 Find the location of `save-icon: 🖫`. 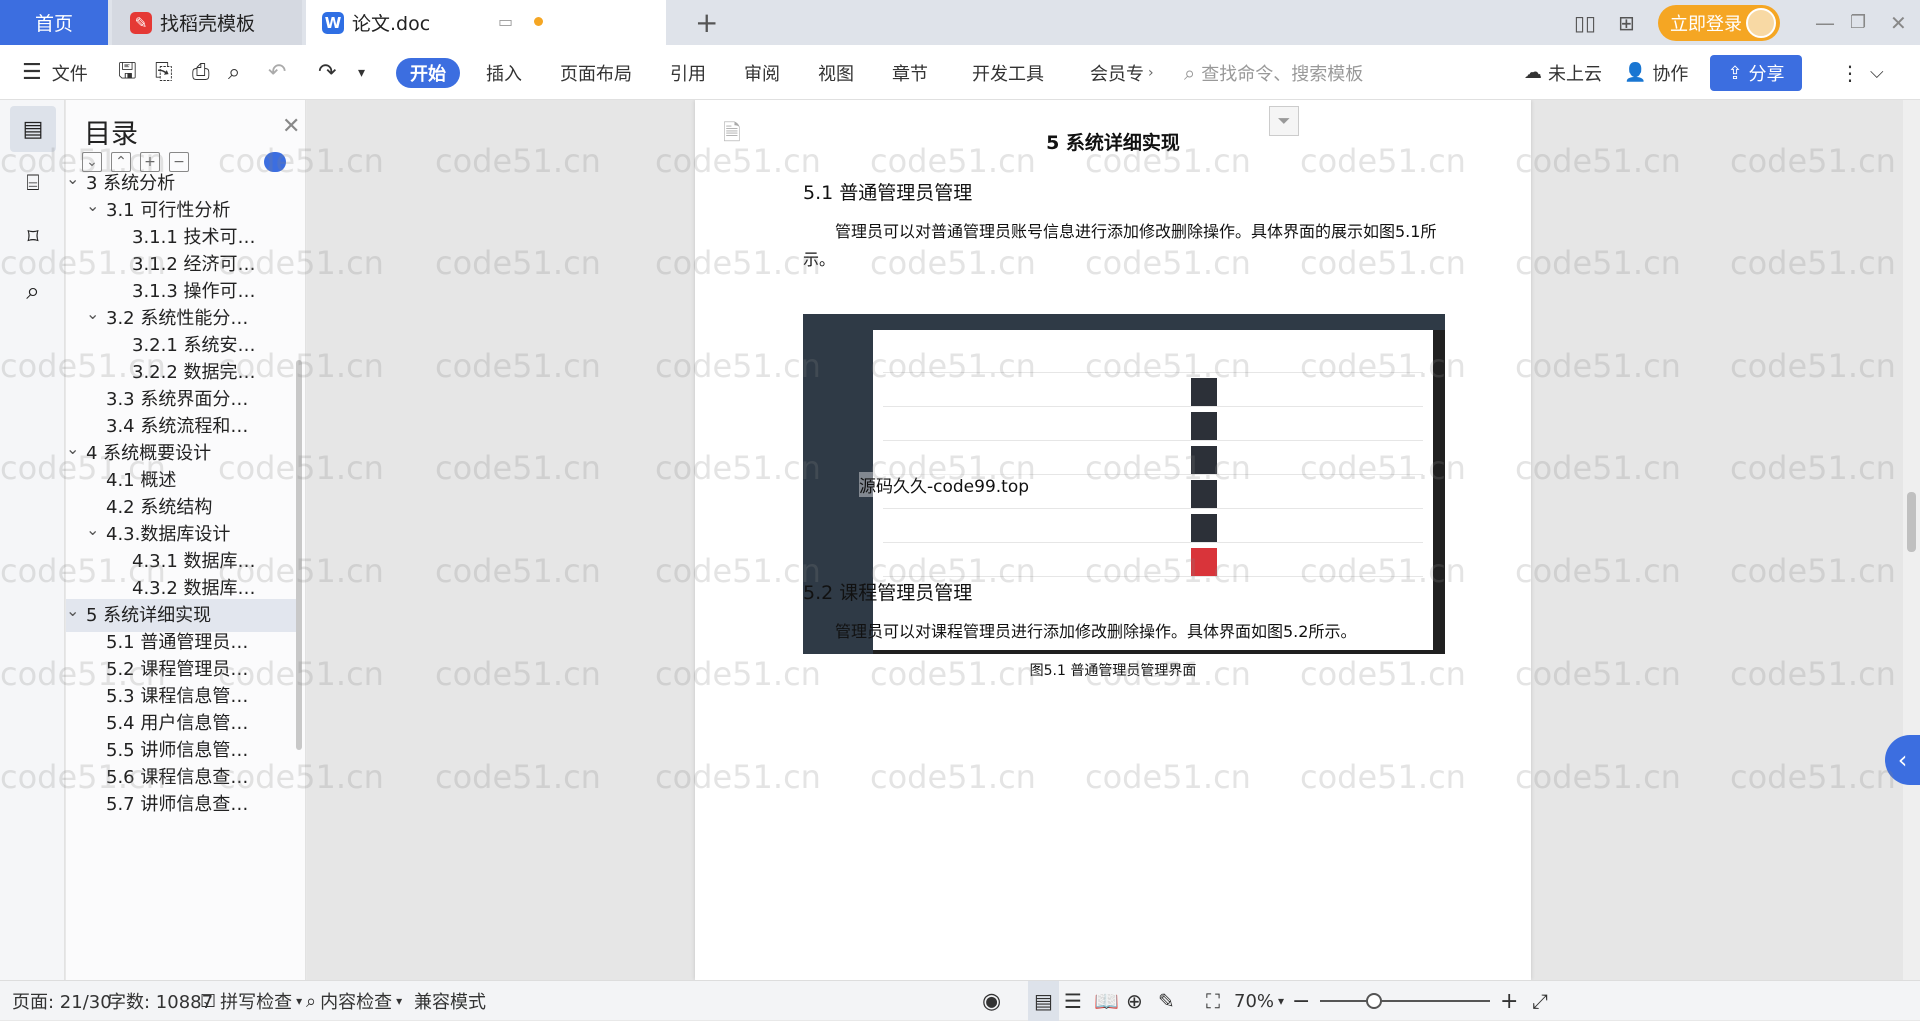

save-icon: 🖫 is located at coordinates (127, 72).